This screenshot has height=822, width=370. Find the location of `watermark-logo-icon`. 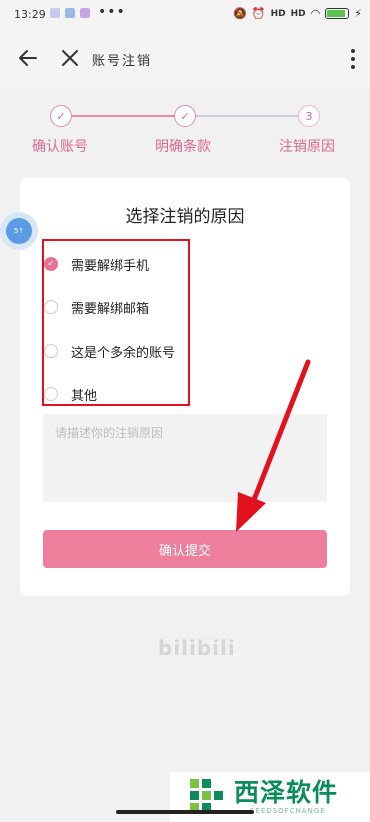

watermark-logo-icon is located at coordinates (206, 795).